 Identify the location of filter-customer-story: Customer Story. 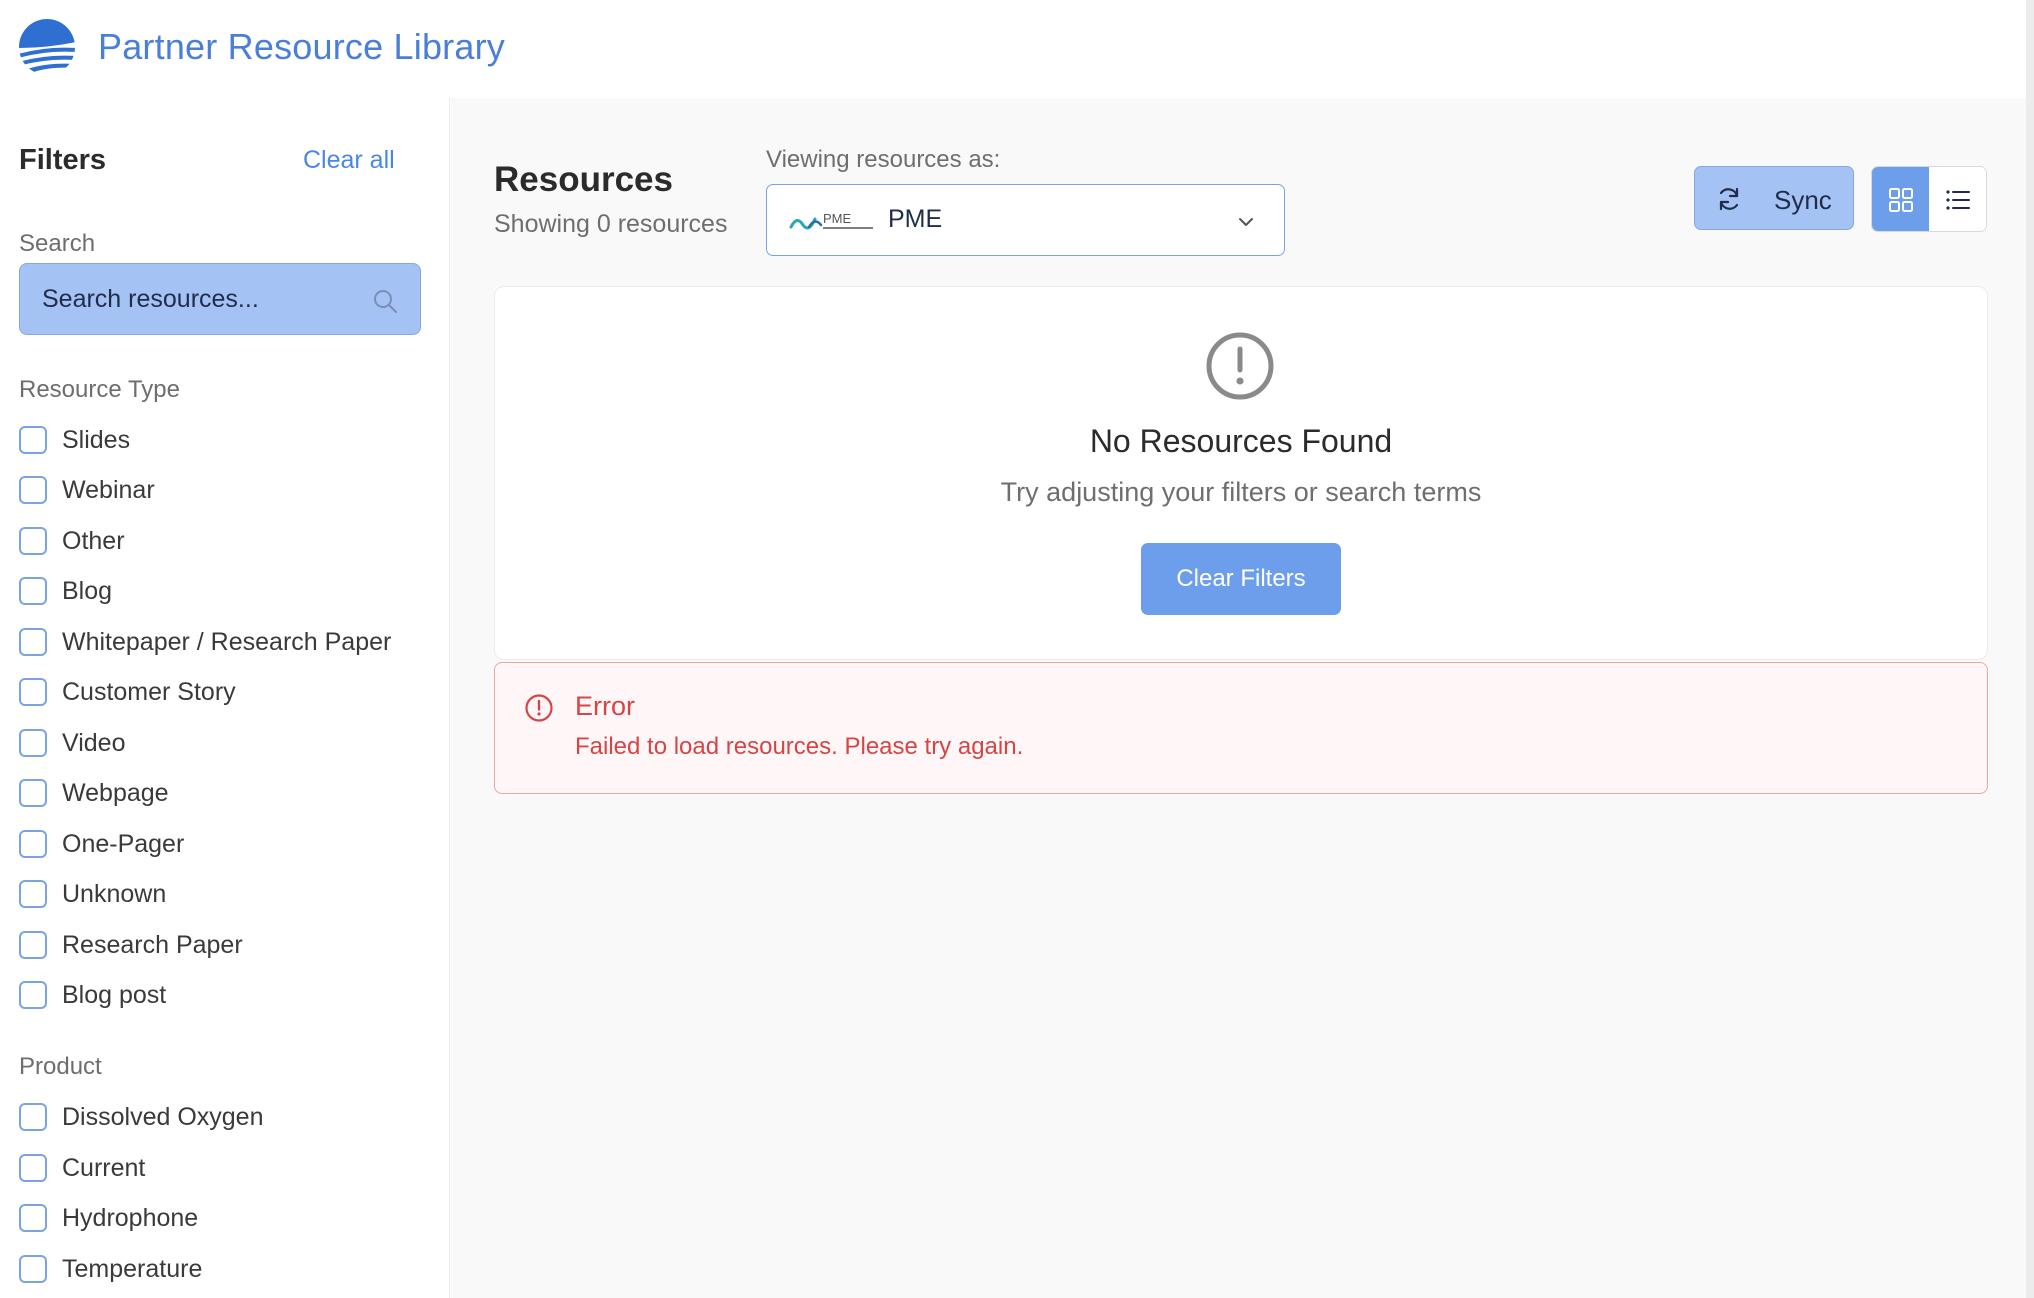
(127, 692).